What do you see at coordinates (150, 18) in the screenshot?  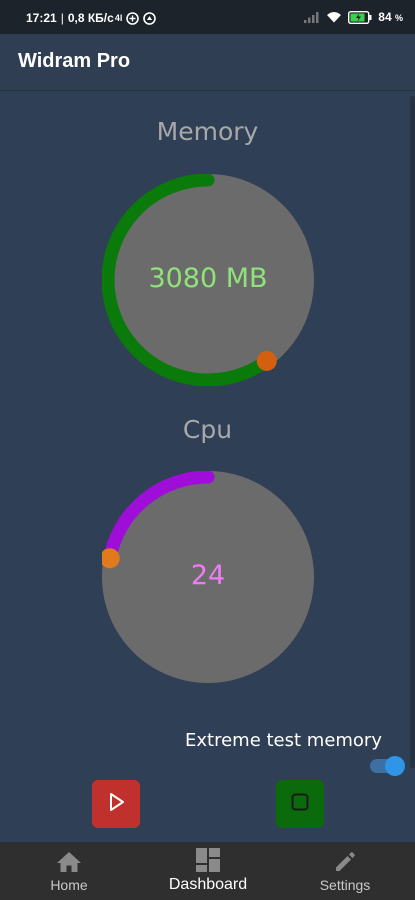 I see `sync-icon` at bounding box center [150, 18].